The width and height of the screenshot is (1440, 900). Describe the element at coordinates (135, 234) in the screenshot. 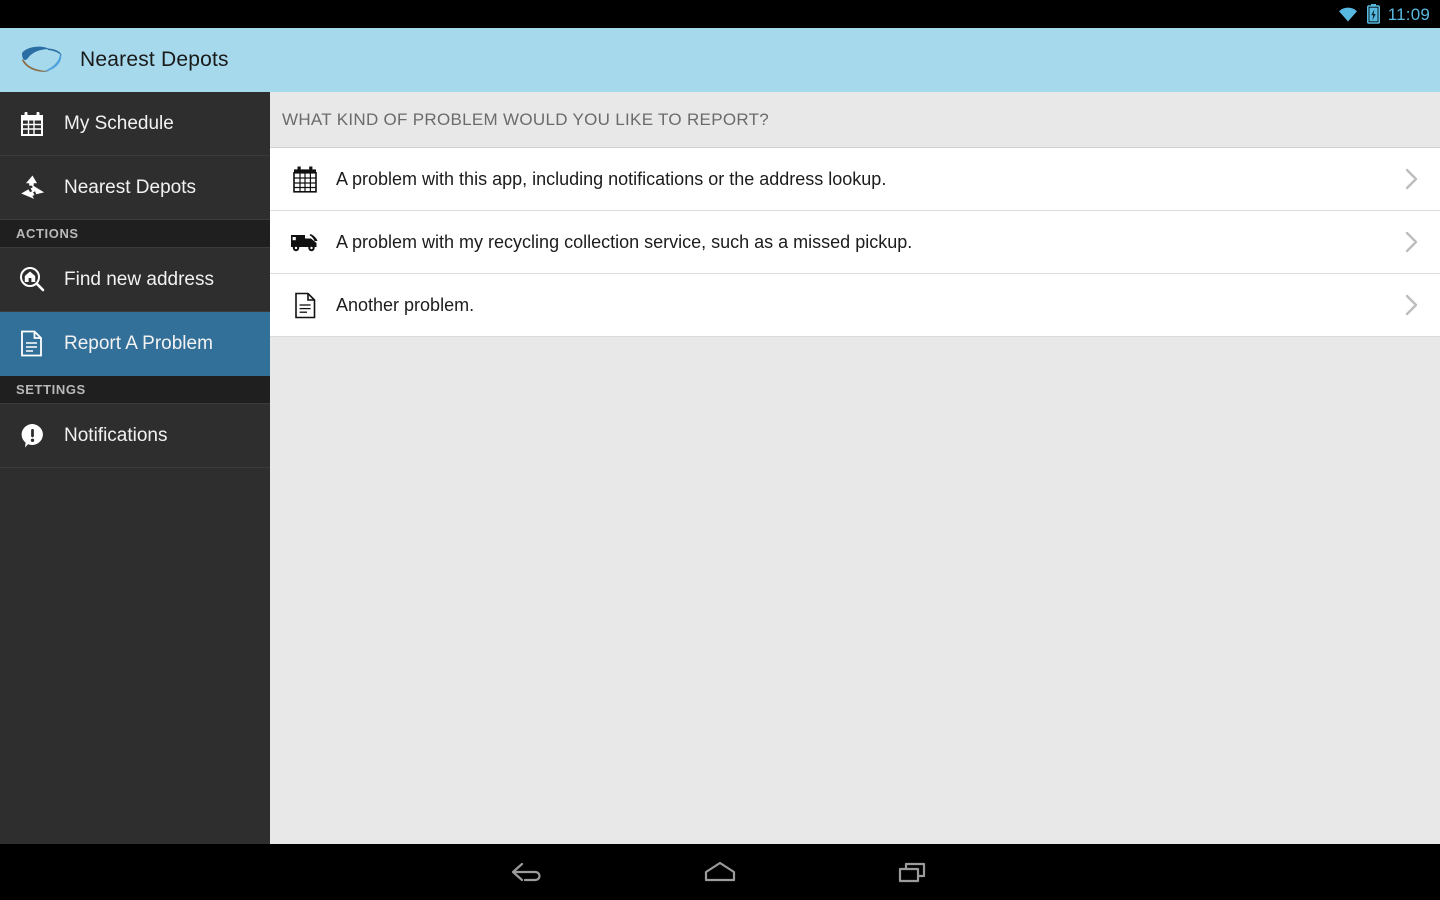

I see `sidebar-section-actions: ACTIONS` at that location.